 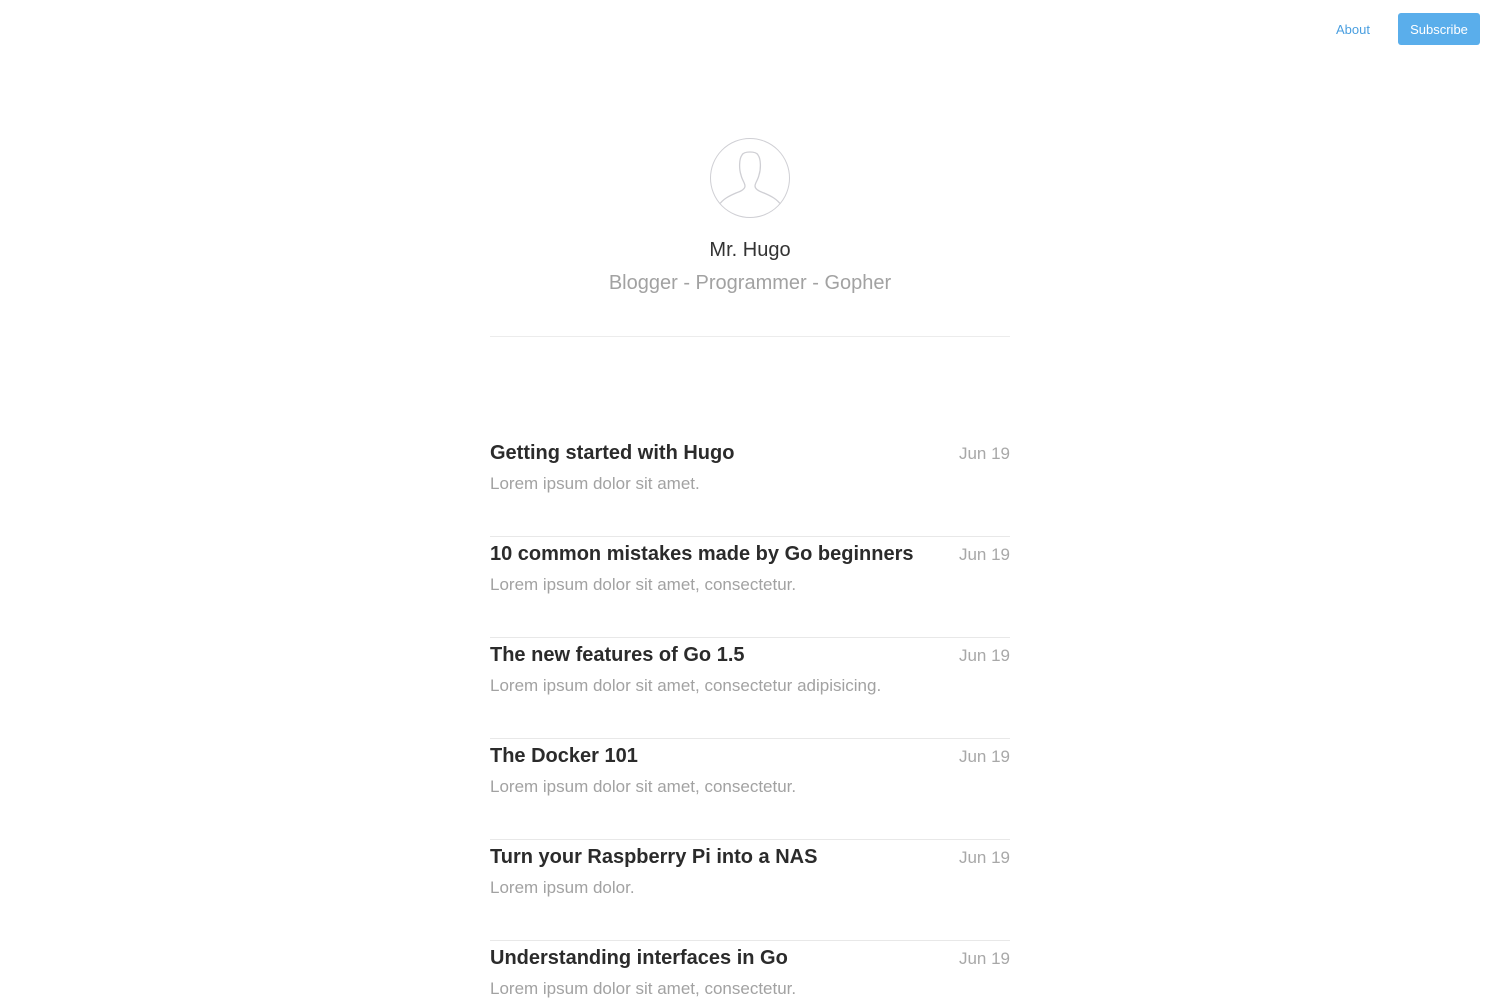 What do you see at coordinates (750, 250) in the screenshot?
I see `author-name: Mr. Hugo` at bounding box center [750, 250].